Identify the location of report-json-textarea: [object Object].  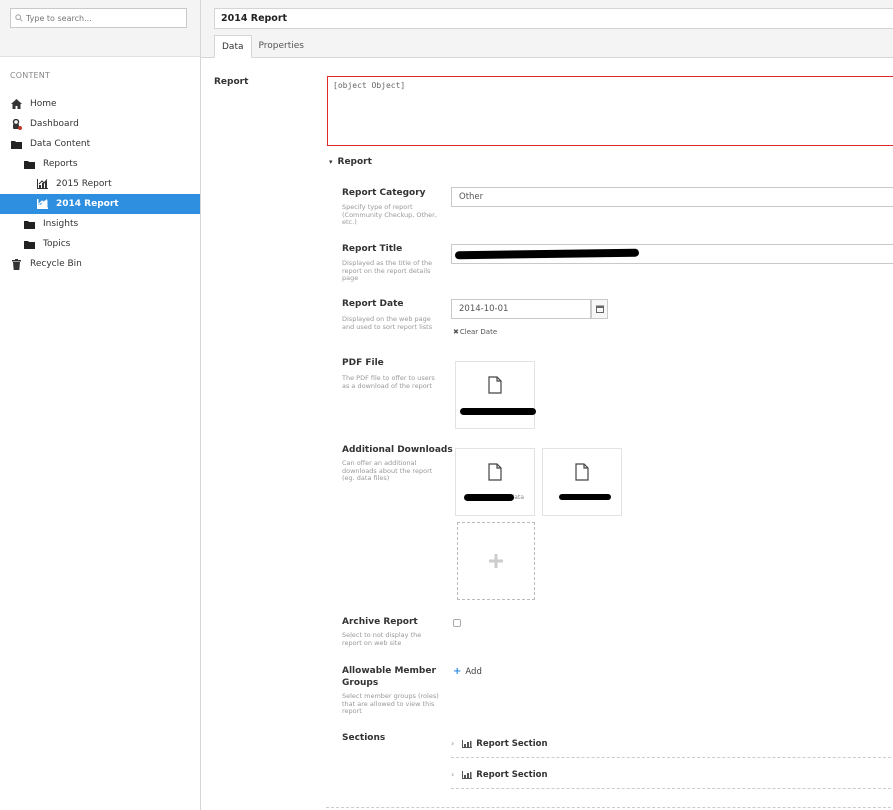
(610, 111).